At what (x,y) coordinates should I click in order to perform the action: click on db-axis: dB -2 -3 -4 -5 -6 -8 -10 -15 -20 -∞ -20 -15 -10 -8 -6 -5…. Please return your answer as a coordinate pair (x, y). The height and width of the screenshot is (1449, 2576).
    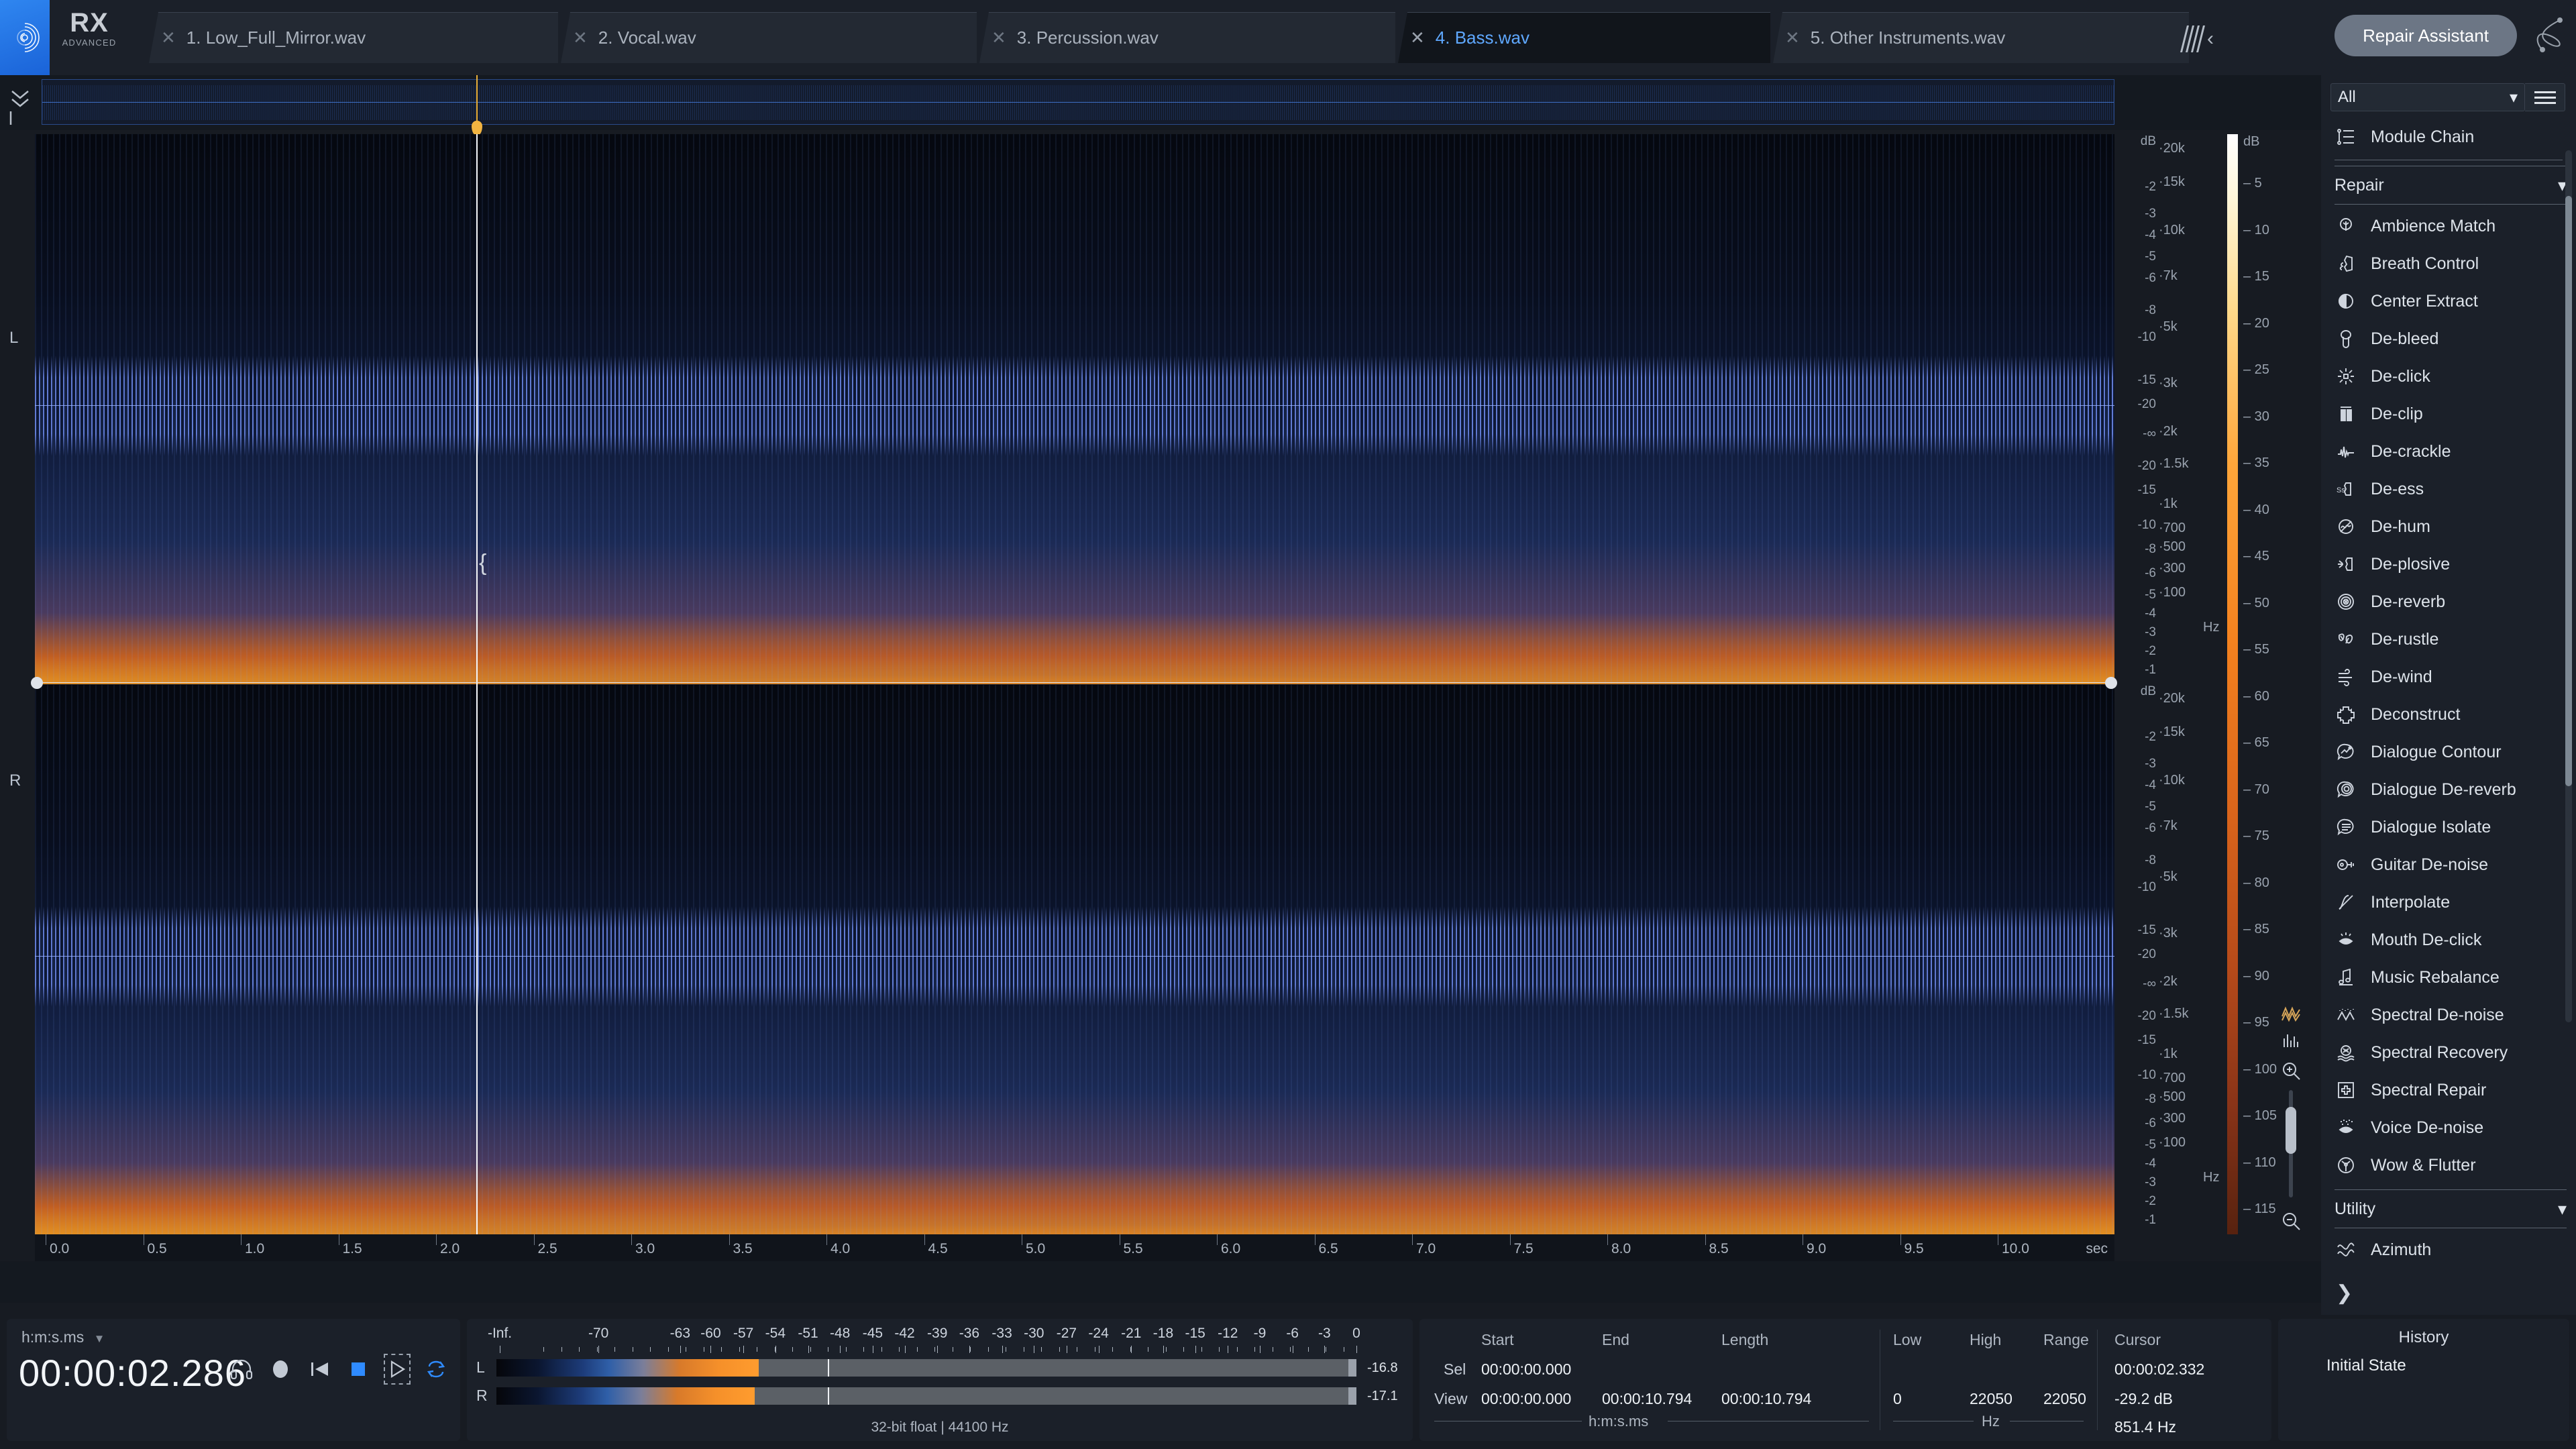
    Looking at the image, I should click on (2137, 684).